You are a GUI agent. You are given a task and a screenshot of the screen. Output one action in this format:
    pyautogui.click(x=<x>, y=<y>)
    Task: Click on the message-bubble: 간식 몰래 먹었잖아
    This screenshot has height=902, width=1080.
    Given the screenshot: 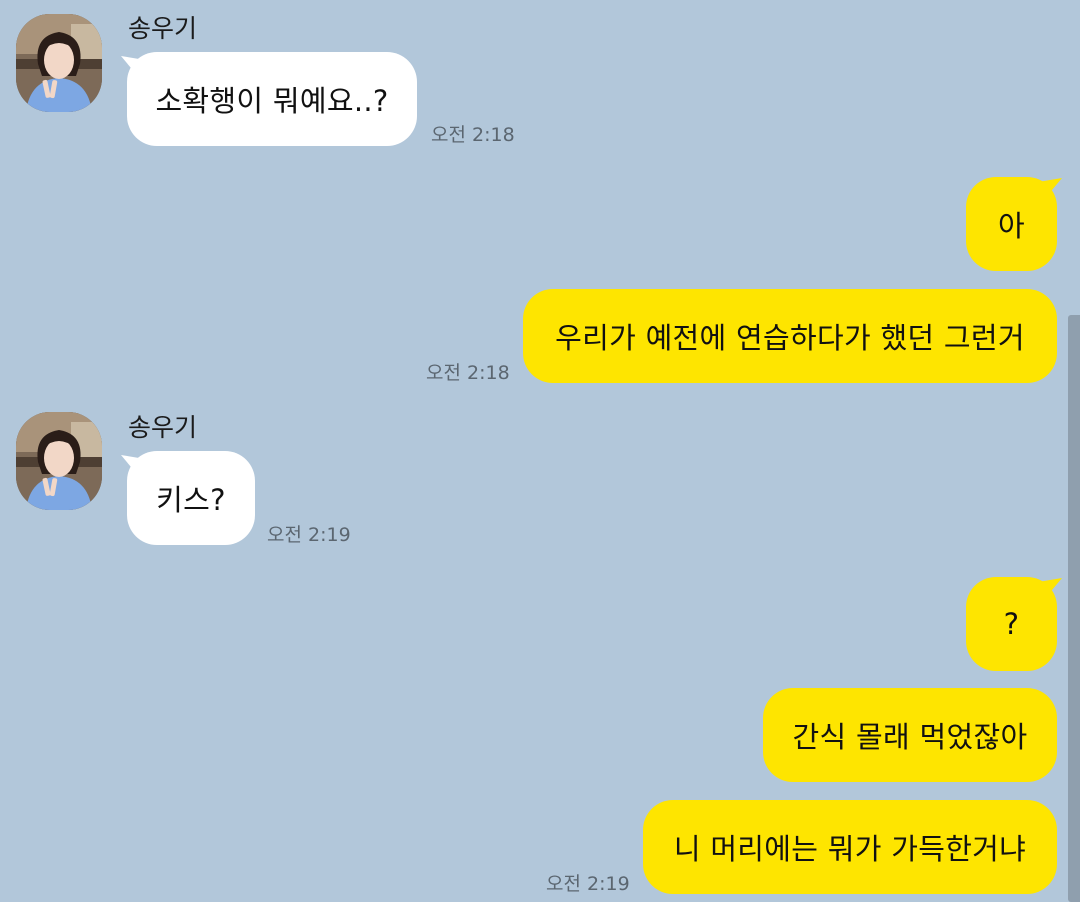 What is the action you would take?
    pyautogui.click(x=910, y=735)
    